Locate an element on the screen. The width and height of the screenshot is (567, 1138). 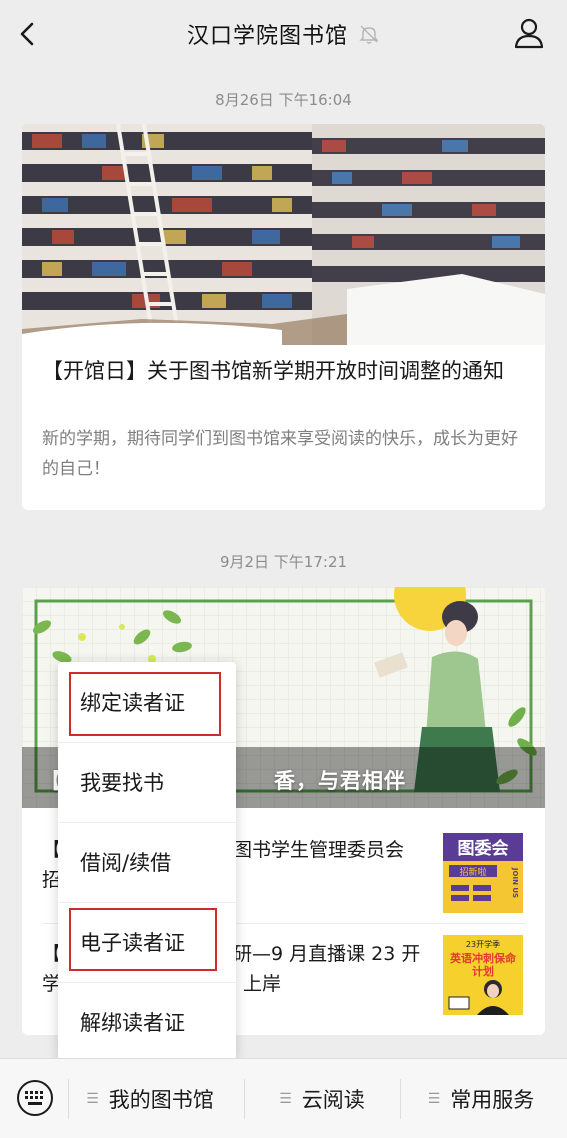
title-wrap: 汉口学院图书馆 is located at coordinates (283, 34).